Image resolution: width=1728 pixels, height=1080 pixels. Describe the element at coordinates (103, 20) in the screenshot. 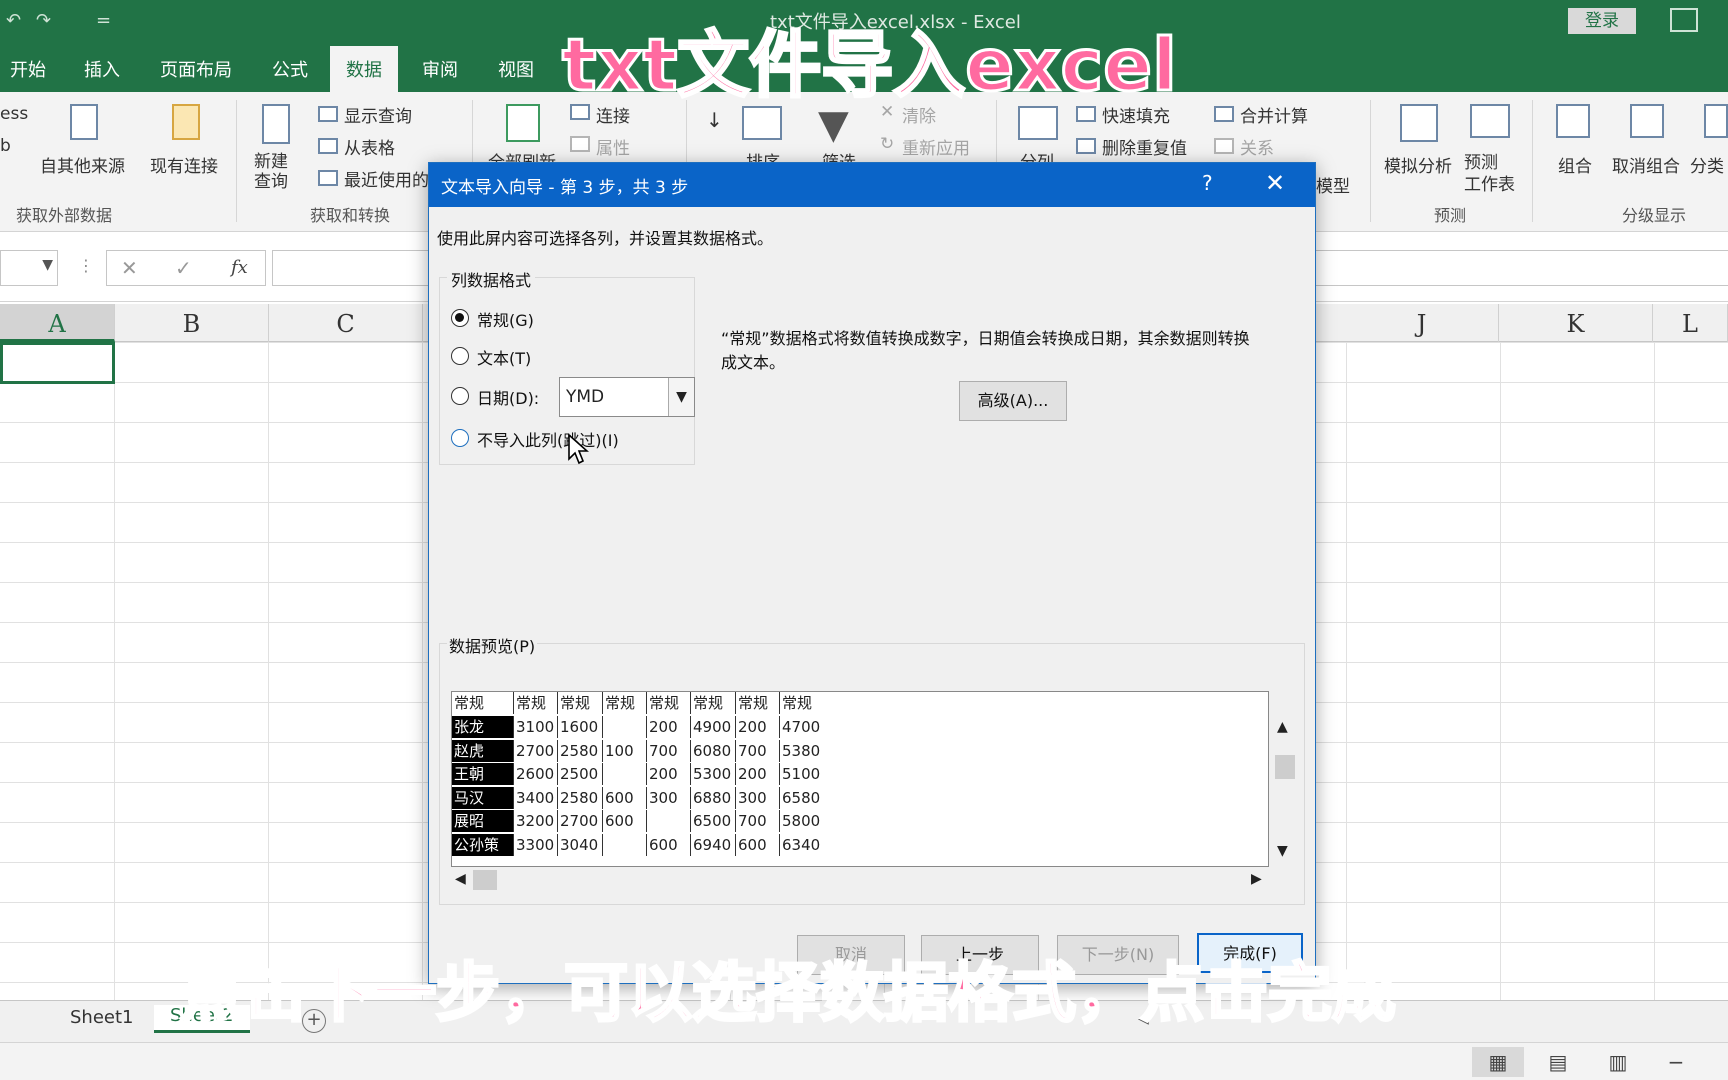

I see `customize-toolbar-icon: =` at that location.